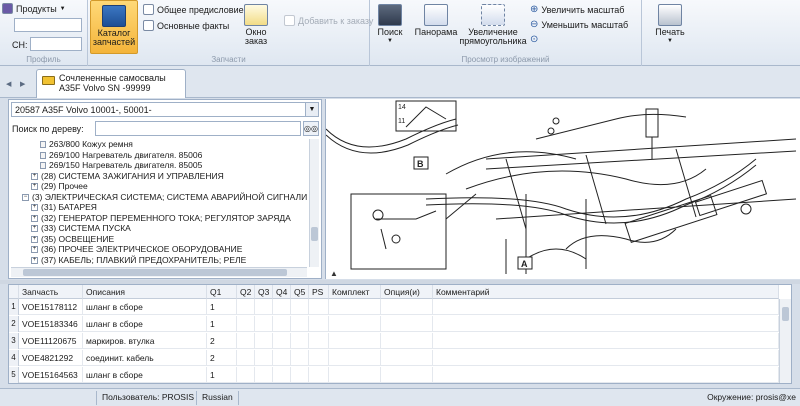 This screenshot has width=800, height=406. I want to click on tree-horizontal-scroll-thumb, so click(155, 272).